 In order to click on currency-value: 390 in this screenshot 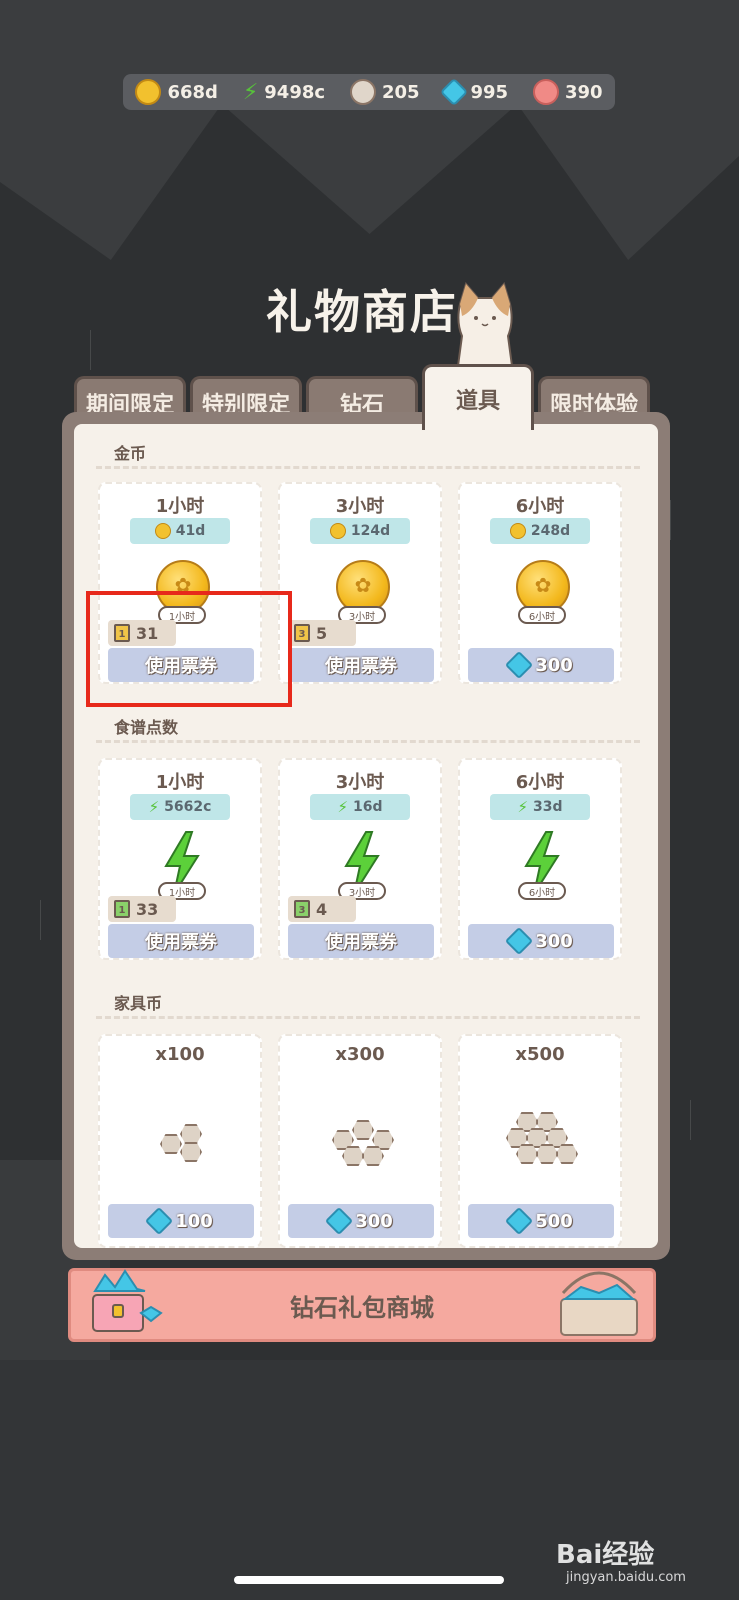, I will do `click(583, 92)`.